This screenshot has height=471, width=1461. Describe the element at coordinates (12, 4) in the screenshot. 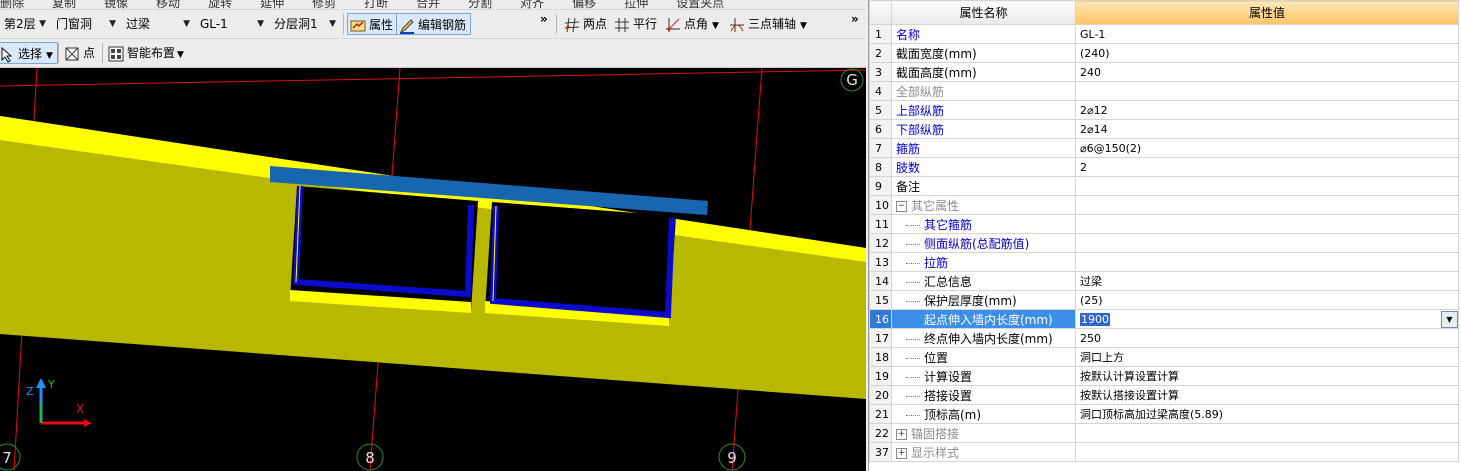

I see `cutoff-toolbar-item: 删除` at that location.